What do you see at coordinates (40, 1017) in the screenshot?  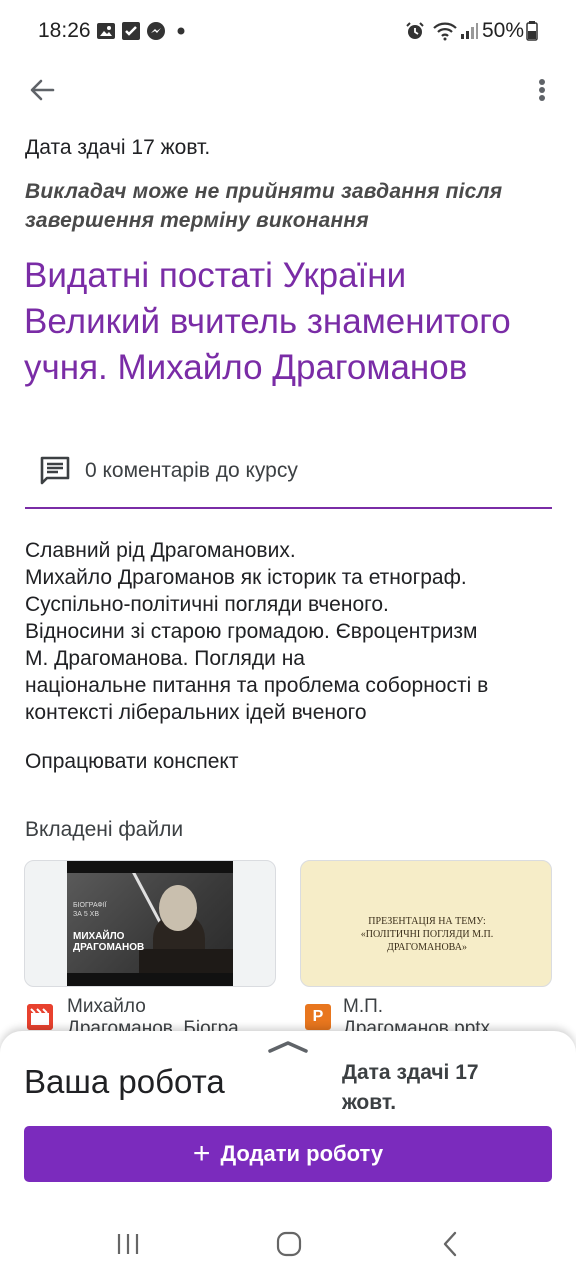 I see `video-file-icon` at bounding box center [40, 1017].